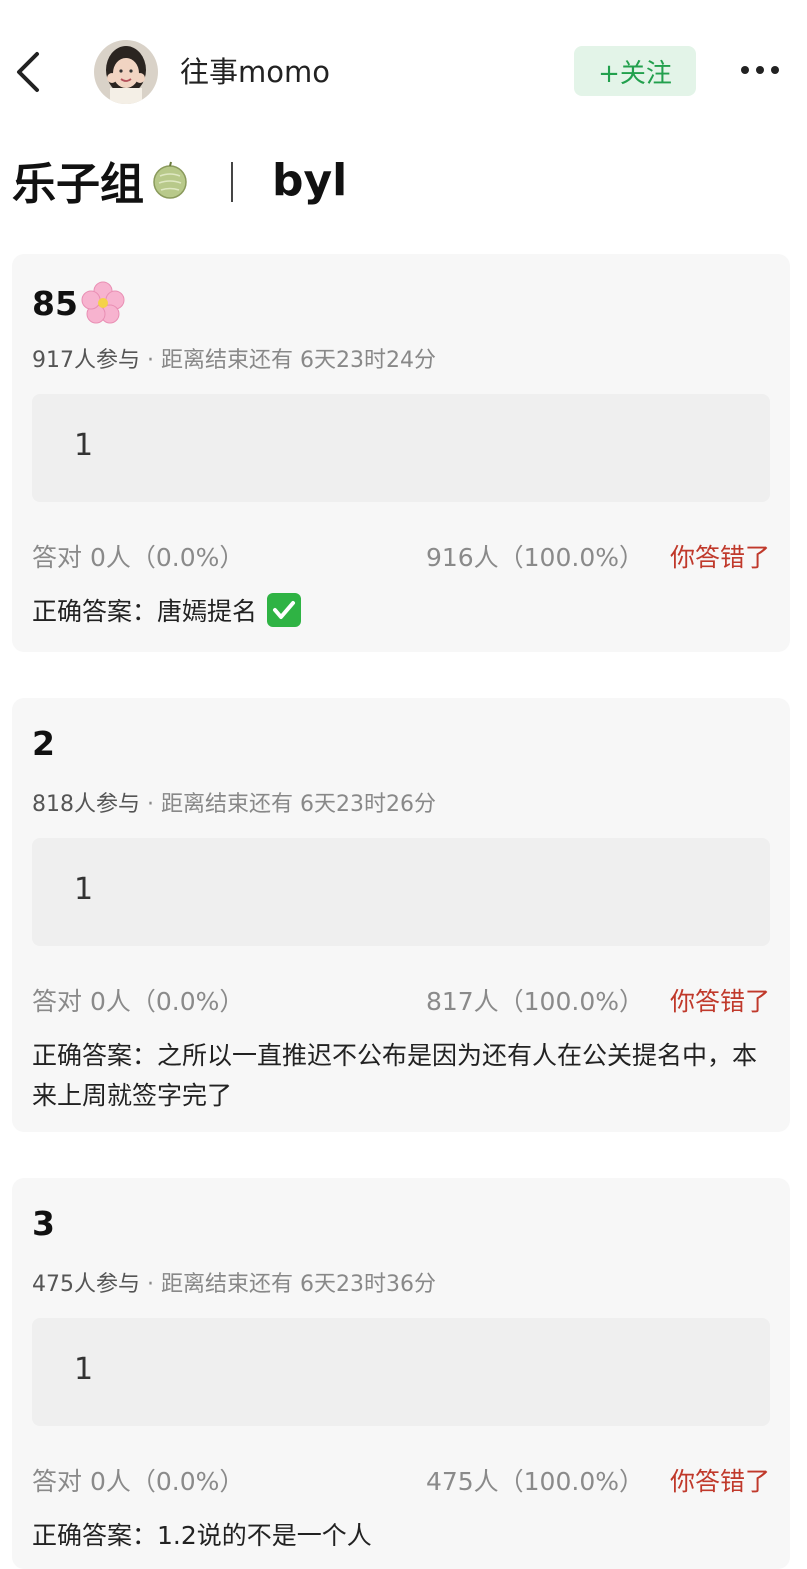 The height and width of the screenshot is (1569, 807). What do you see at coordinates (86, 804) in the screenshot?
I see `participants: 818人参与` at bounding box center [86, 804].